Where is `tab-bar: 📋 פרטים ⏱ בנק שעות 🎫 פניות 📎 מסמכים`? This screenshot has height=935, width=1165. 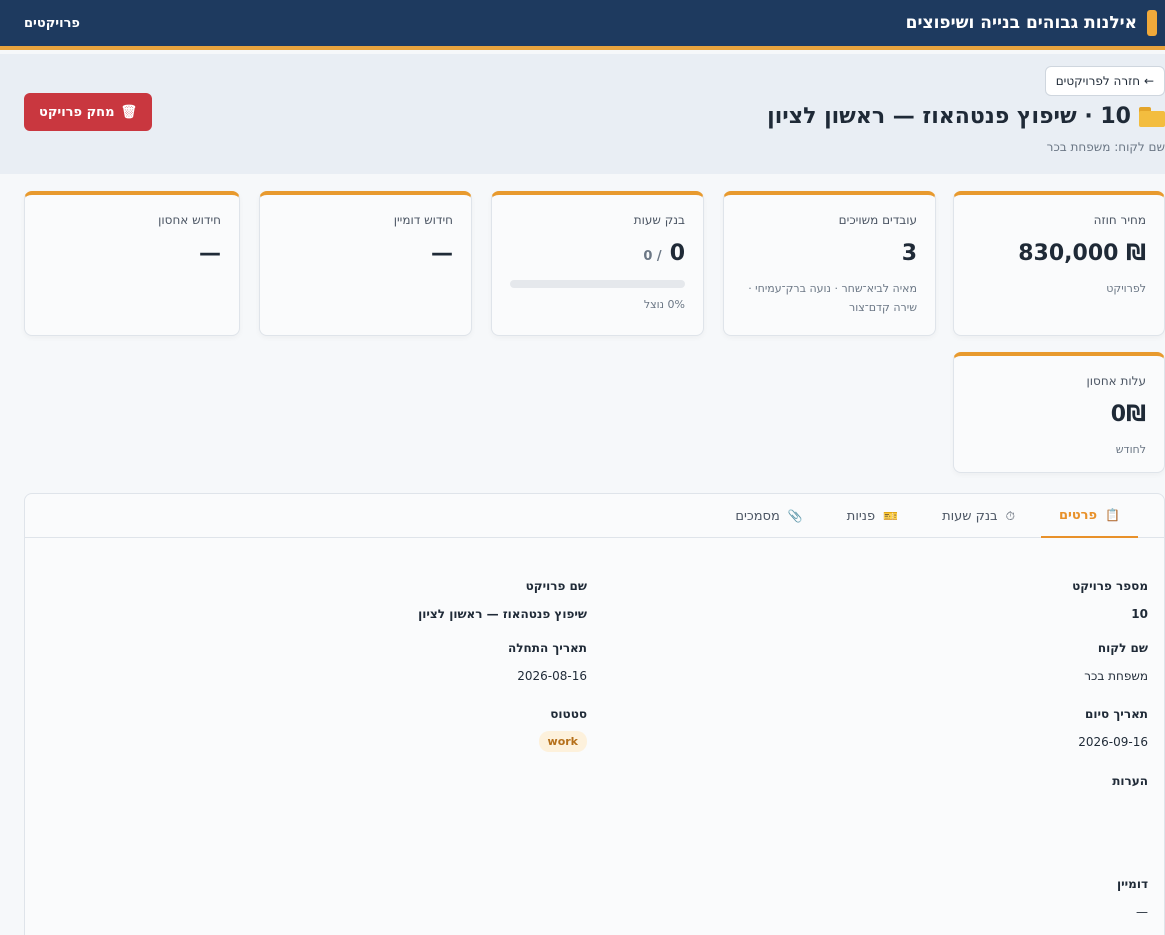 tab-bar: 📋 פרטים ⏱ בנק שעות 🎫 פניות 📎 מסמכים is located at coordinates (594, 516).